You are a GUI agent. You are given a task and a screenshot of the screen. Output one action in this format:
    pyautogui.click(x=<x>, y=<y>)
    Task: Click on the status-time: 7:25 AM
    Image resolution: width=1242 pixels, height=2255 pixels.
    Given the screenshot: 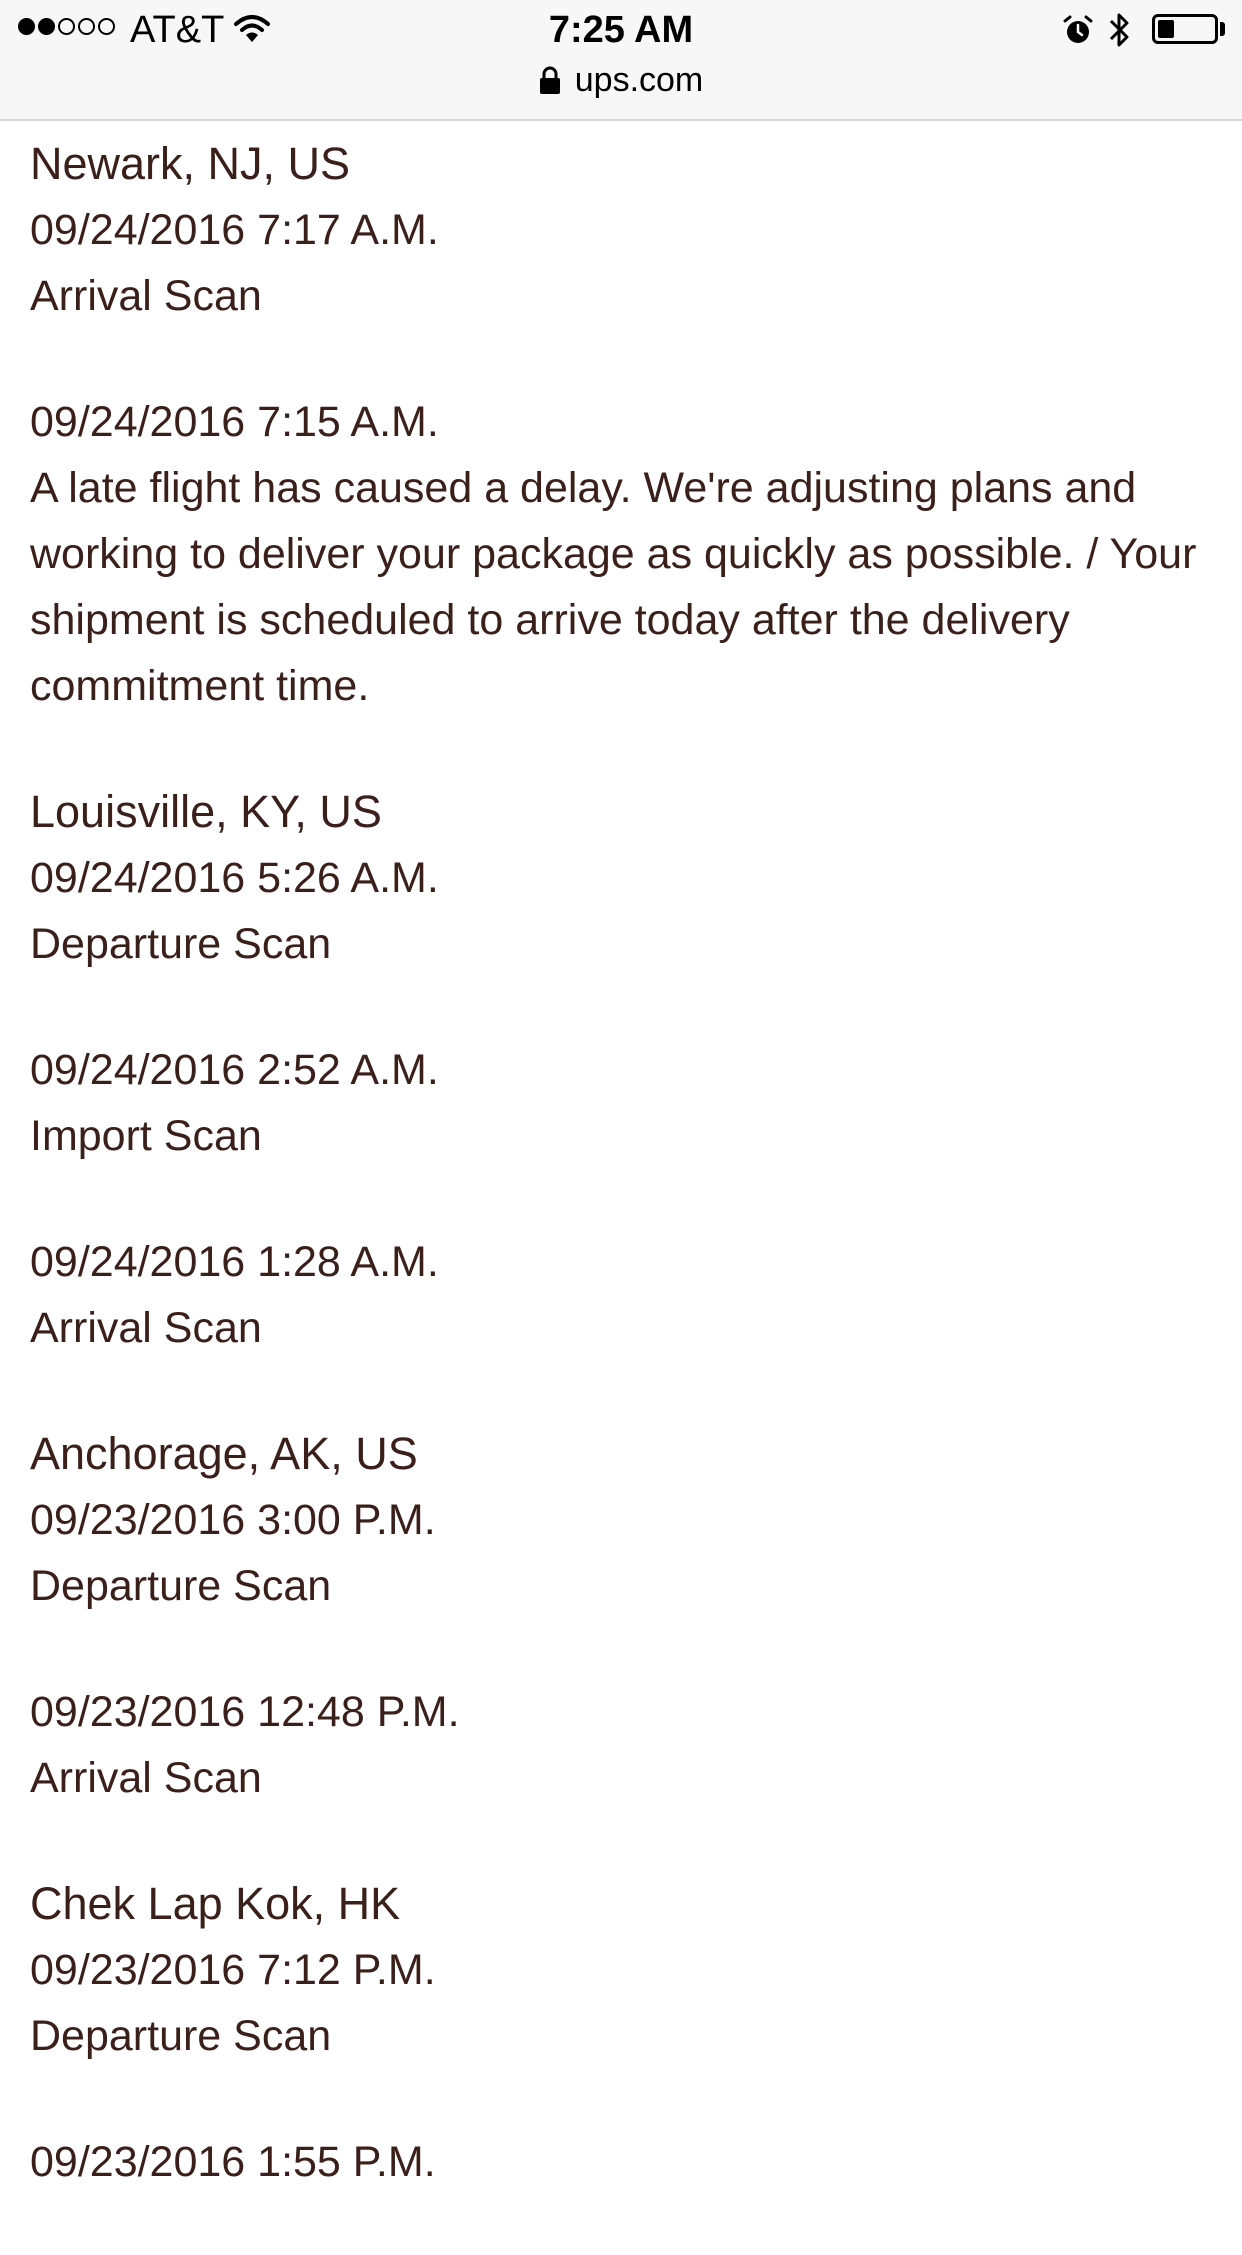 What is the action you would take?
    pyautogui.click(x=621, y=30)
    